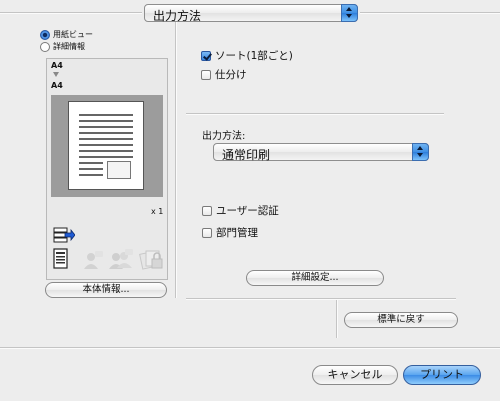 Image resolution: width=500 pixels, height=401 pixels. Describe the element at coordinates (247, 211) in the screenshot. I see `user-auth-label: ユーザー認証` at that location.